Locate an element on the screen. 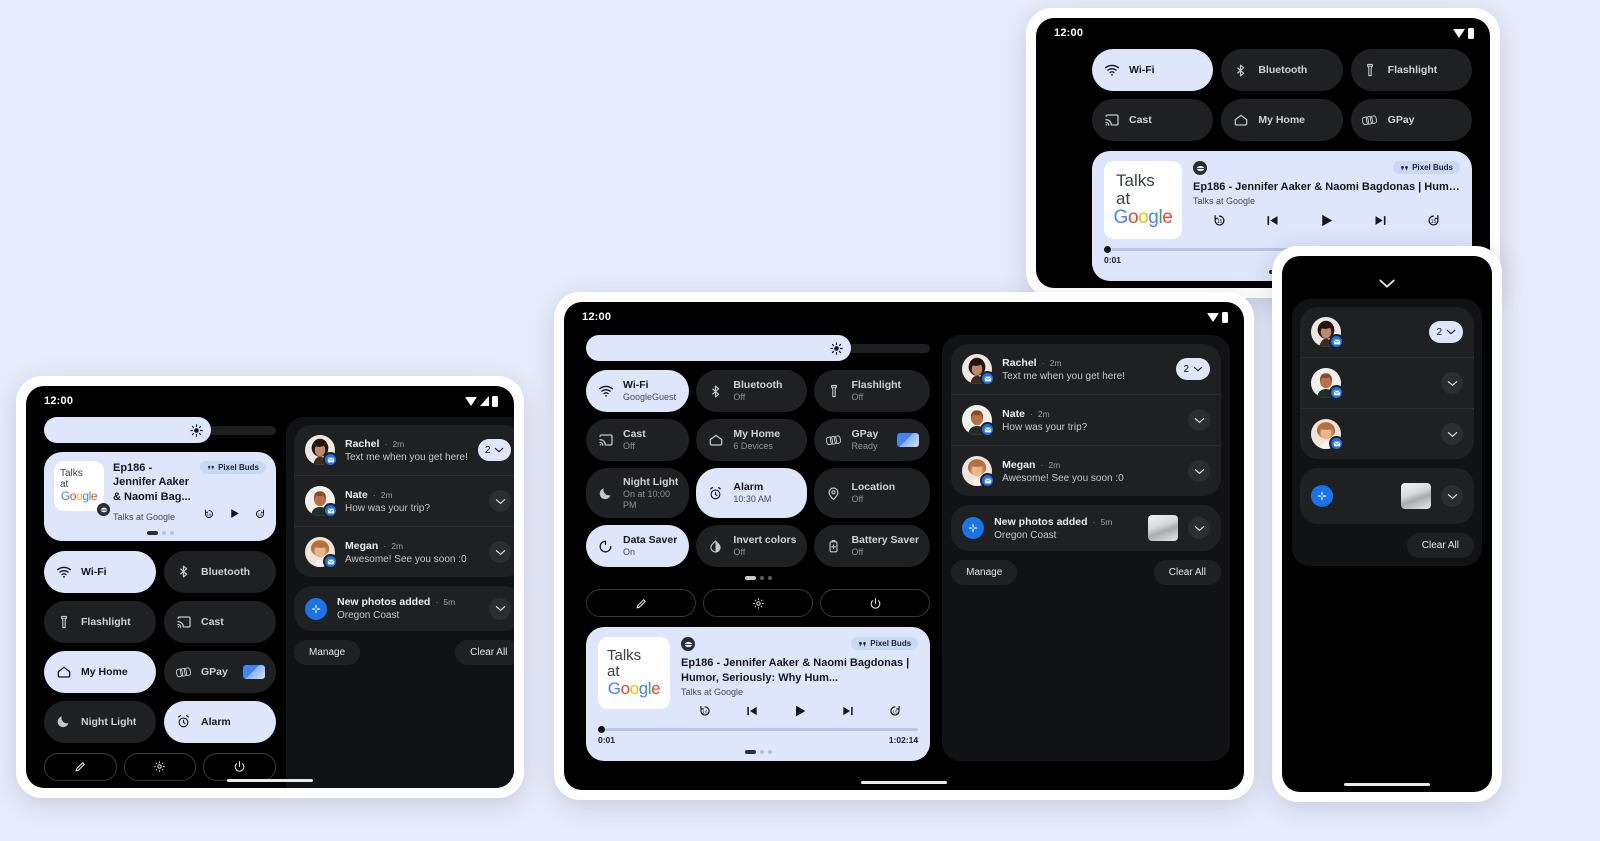 The height and width of the screenshot is (841, 1600). photos-title: New photos added is located at coordinates (1041, 521).